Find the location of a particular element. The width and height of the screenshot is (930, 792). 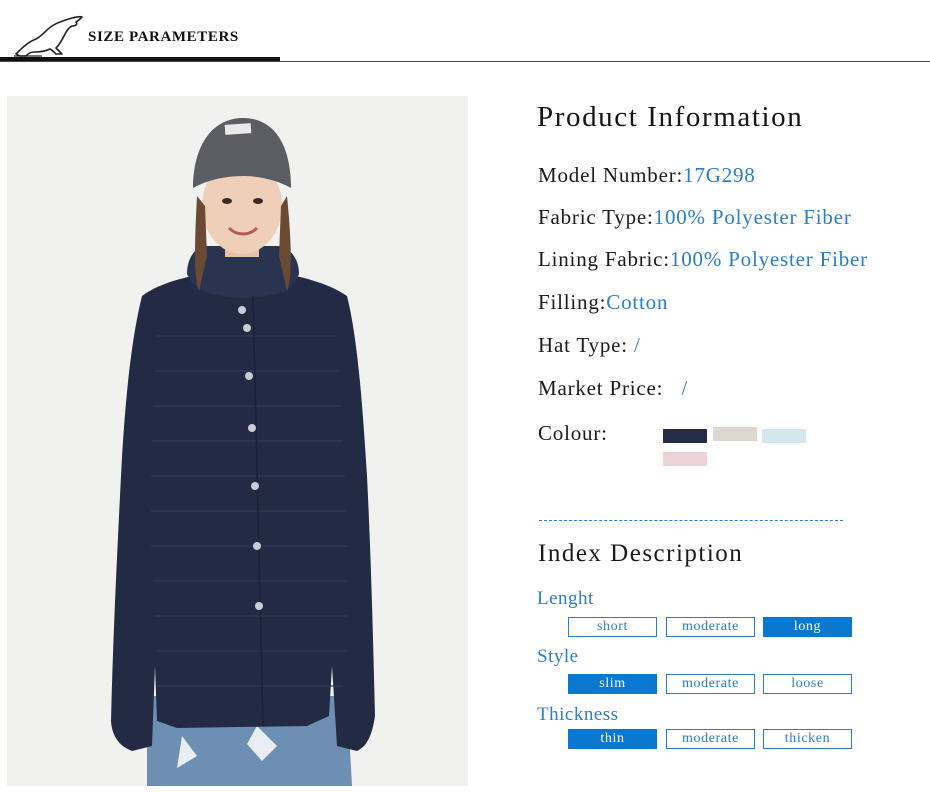

filling-row: Filling:Cotton is located at coordinates (603, 302).